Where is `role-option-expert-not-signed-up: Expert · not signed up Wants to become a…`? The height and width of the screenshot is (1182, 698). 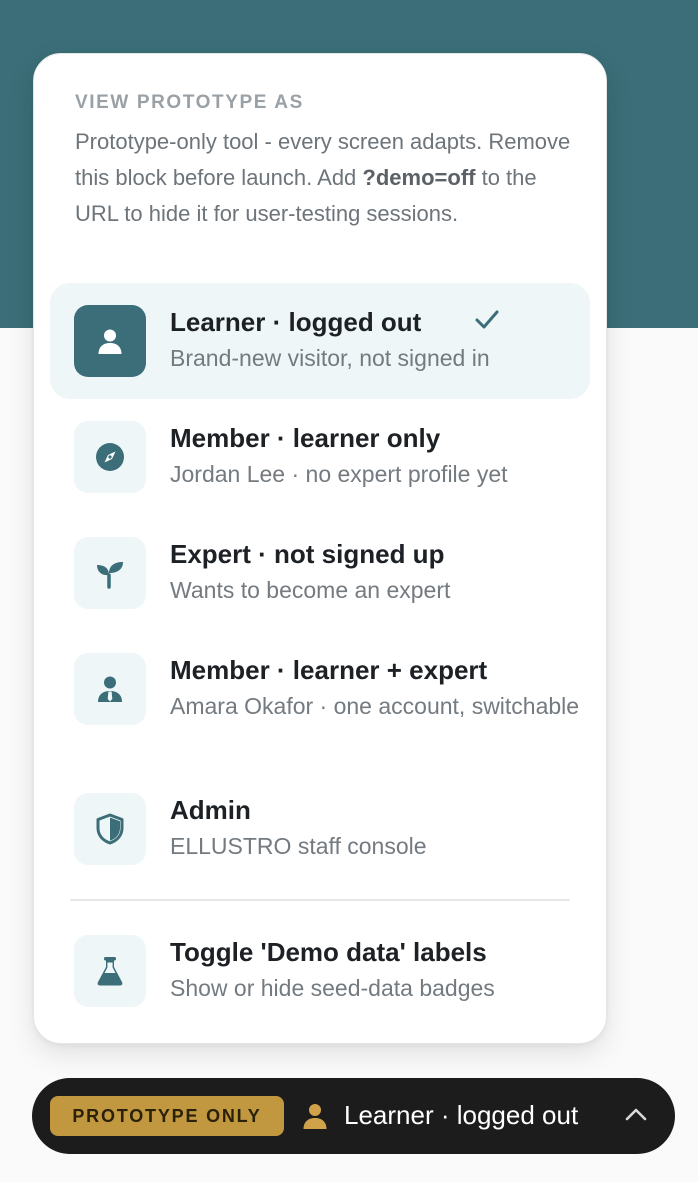 role-option-expert-not-signed-up: Expert · not signed up Wants to become a… is located at coordinates (320, 573).